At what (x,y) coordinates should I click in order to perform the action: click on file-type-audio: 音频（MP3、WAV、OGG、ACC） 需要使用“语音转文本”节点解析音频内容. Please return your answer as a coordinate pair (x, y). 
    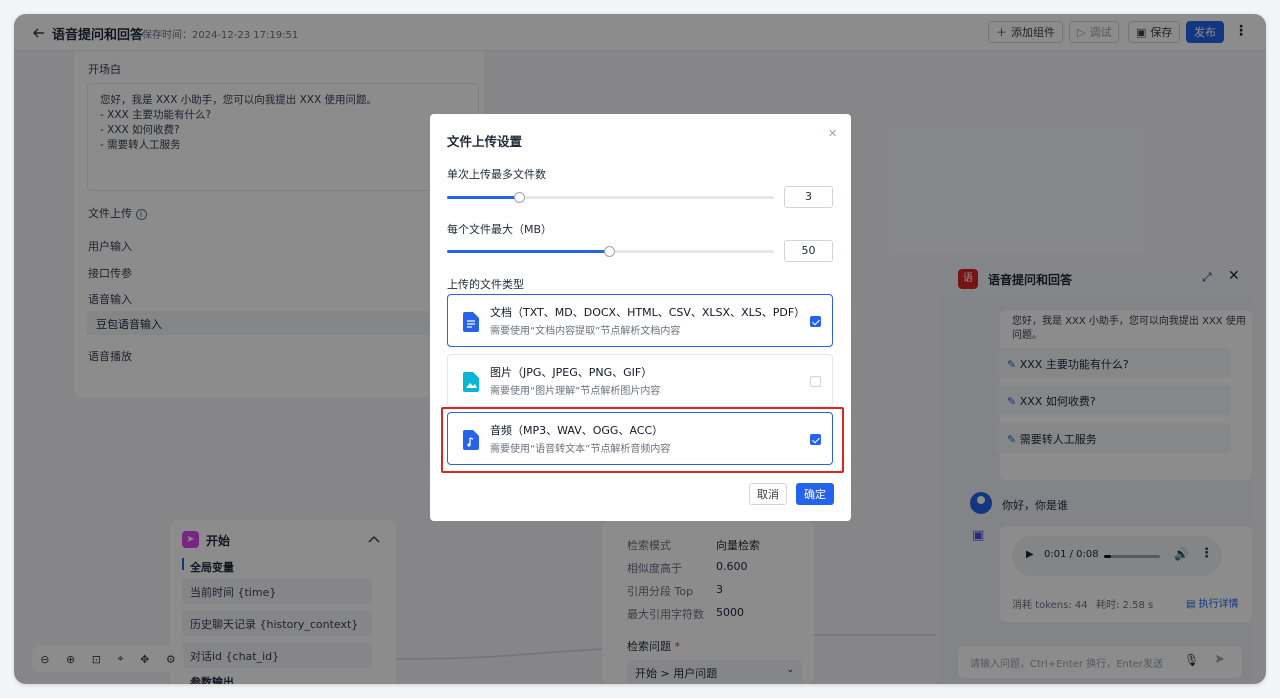
    Looking at the image, I should click on (640, 438).